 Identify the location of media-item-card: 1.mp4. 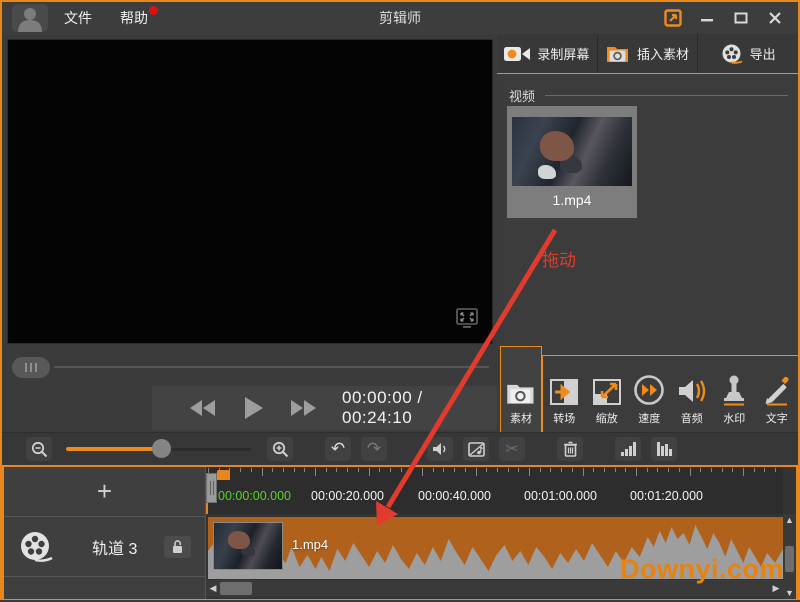
(572, 162).